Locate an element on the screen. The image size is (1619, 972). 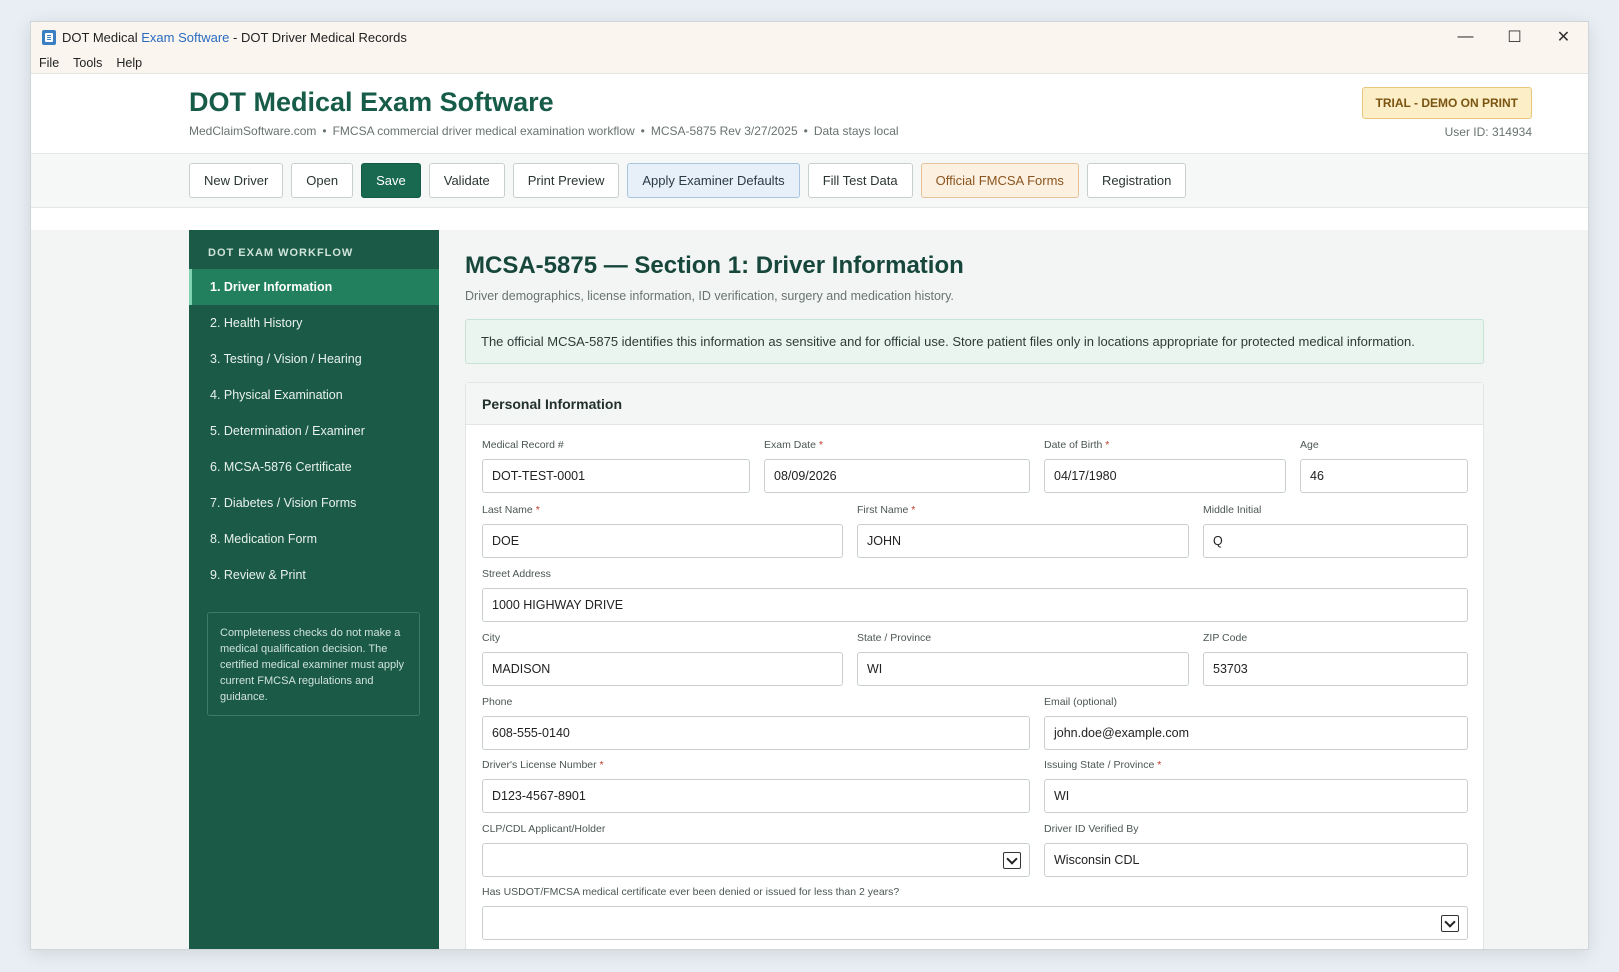
last-name-label: Last Name * is located at coordinates (511, 510).